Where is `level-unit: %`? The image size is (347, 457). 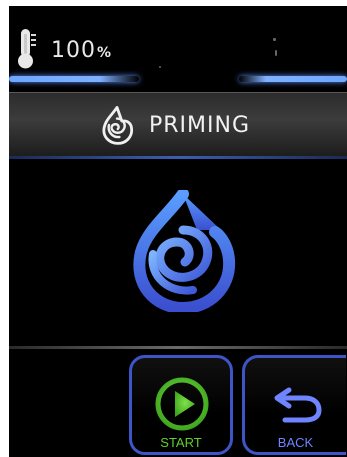
level-unit: % is located at coordinates (105, 53).